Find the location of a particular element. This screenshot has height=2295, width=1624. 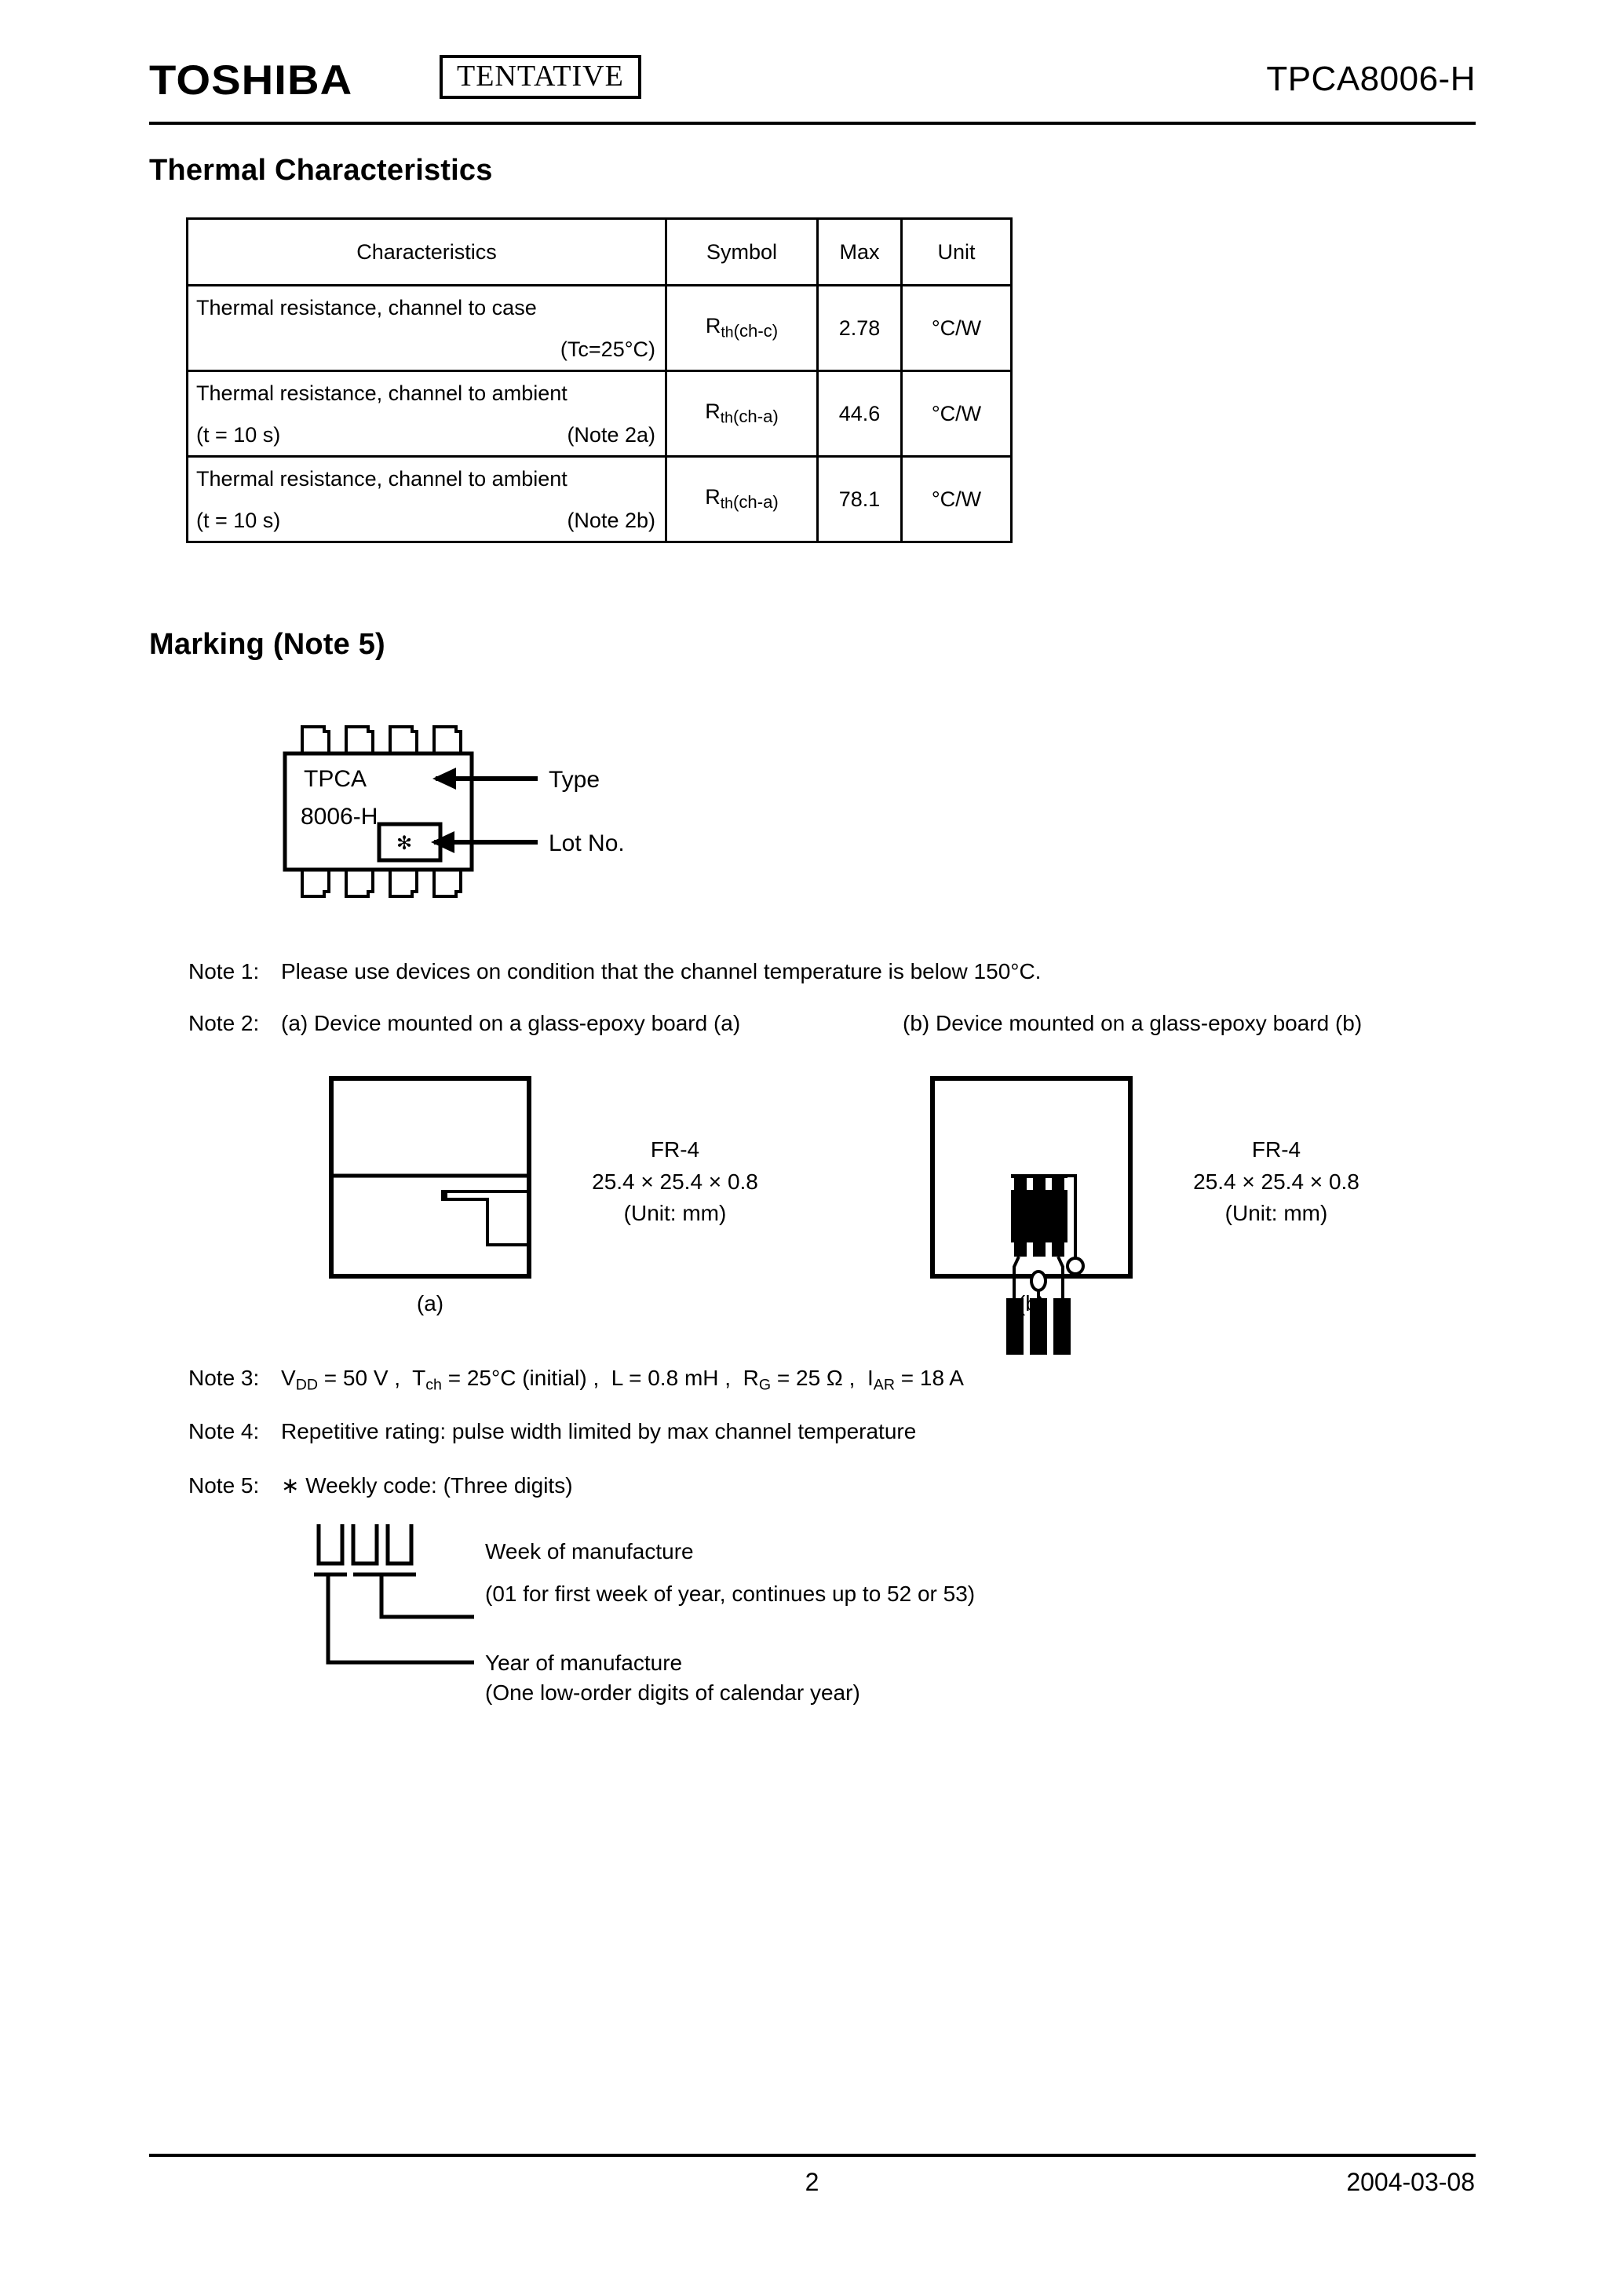

column-header-characteristics: Characteristics is located at coordinates (427, 251).